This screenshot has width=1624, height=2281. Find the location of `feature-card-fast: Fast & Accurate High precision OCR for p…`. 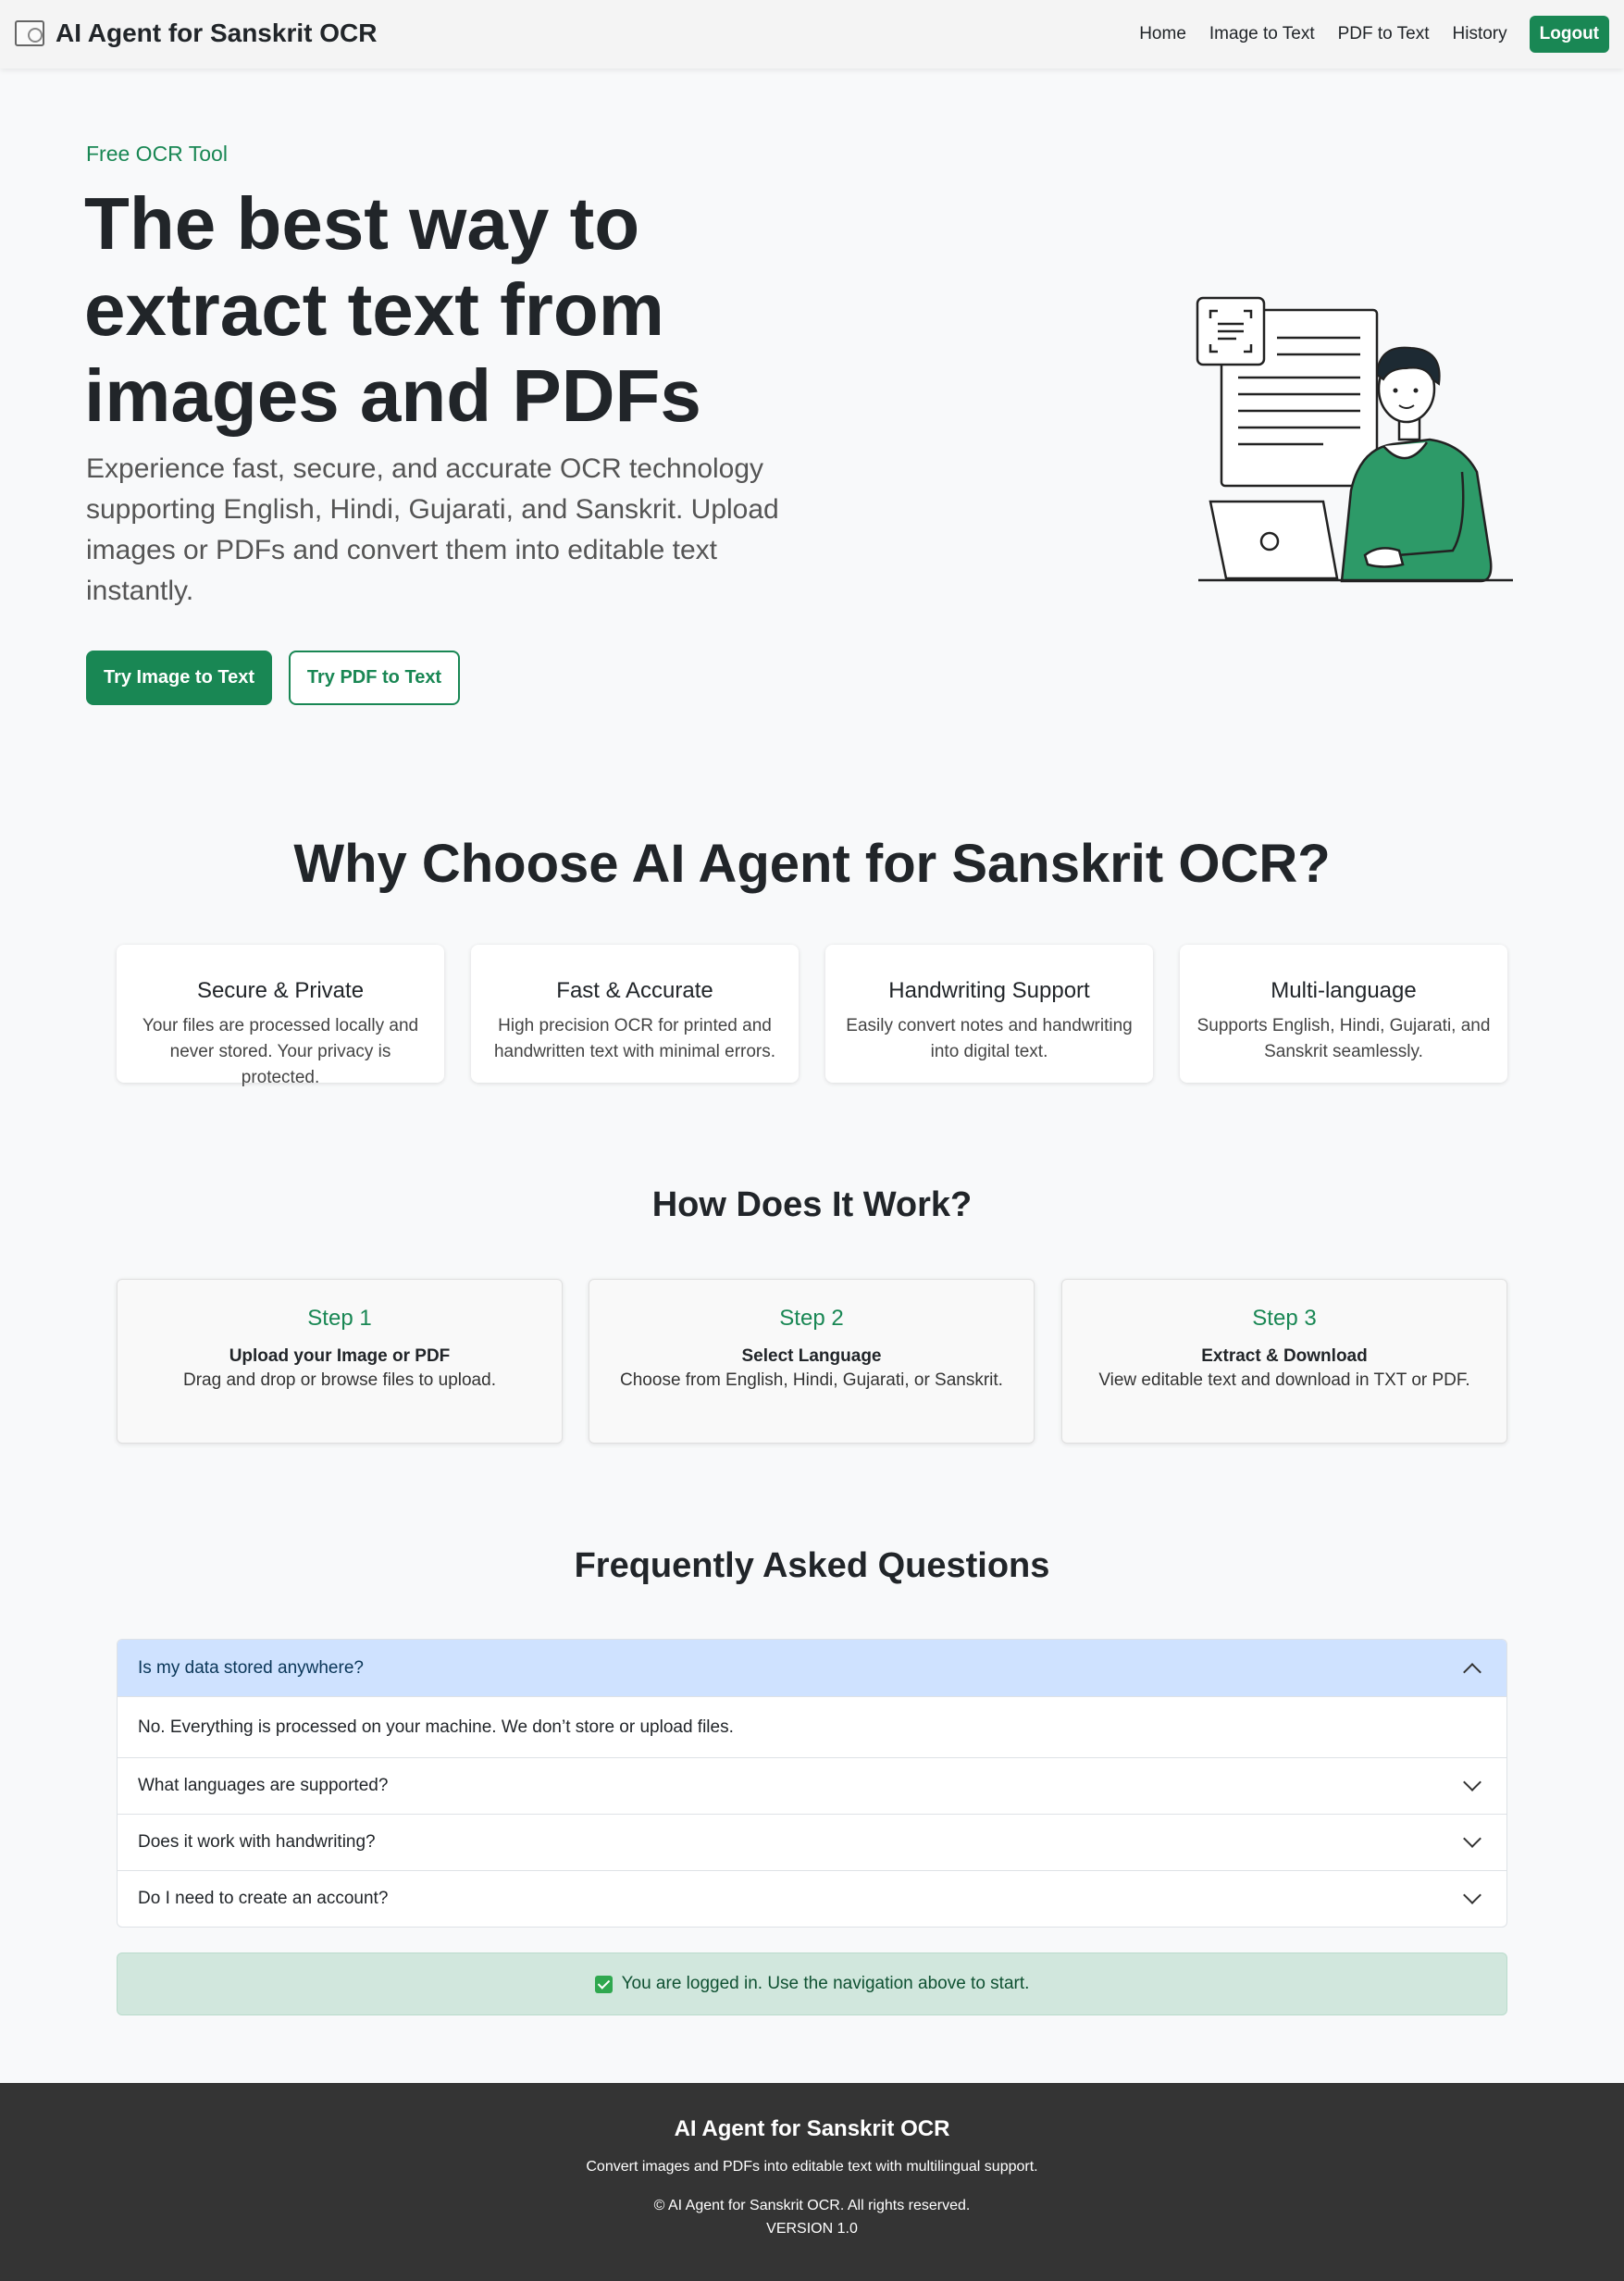

feature-card-fast: Fast & Accurate High precision OCR for p… is located at coordinates (635, 1014).